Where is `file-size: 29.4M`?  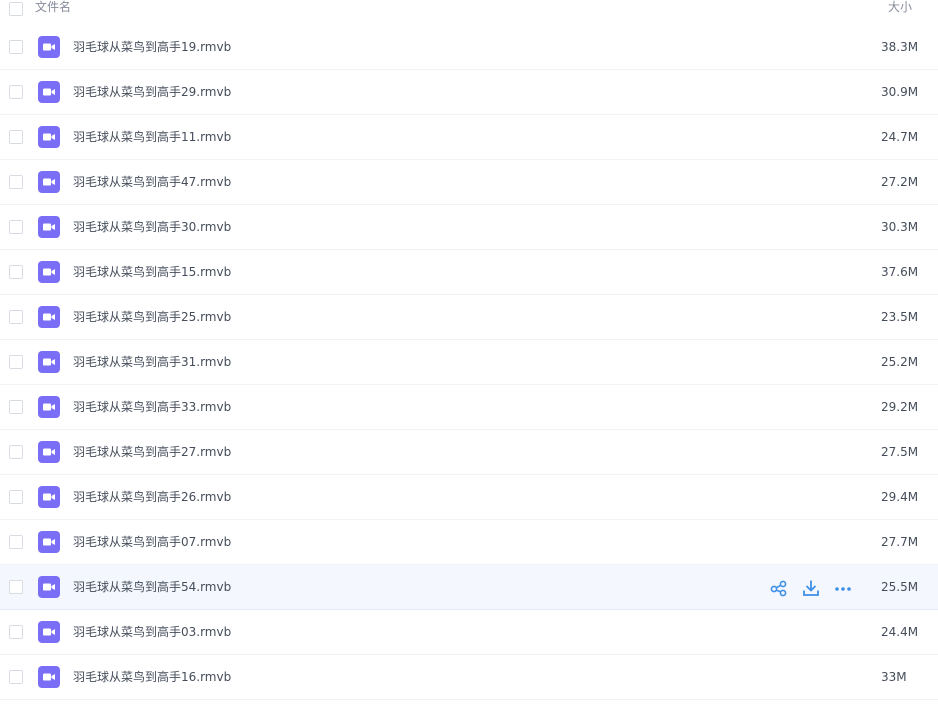 file-size: 29.4M is located at coordinates (900, 497).